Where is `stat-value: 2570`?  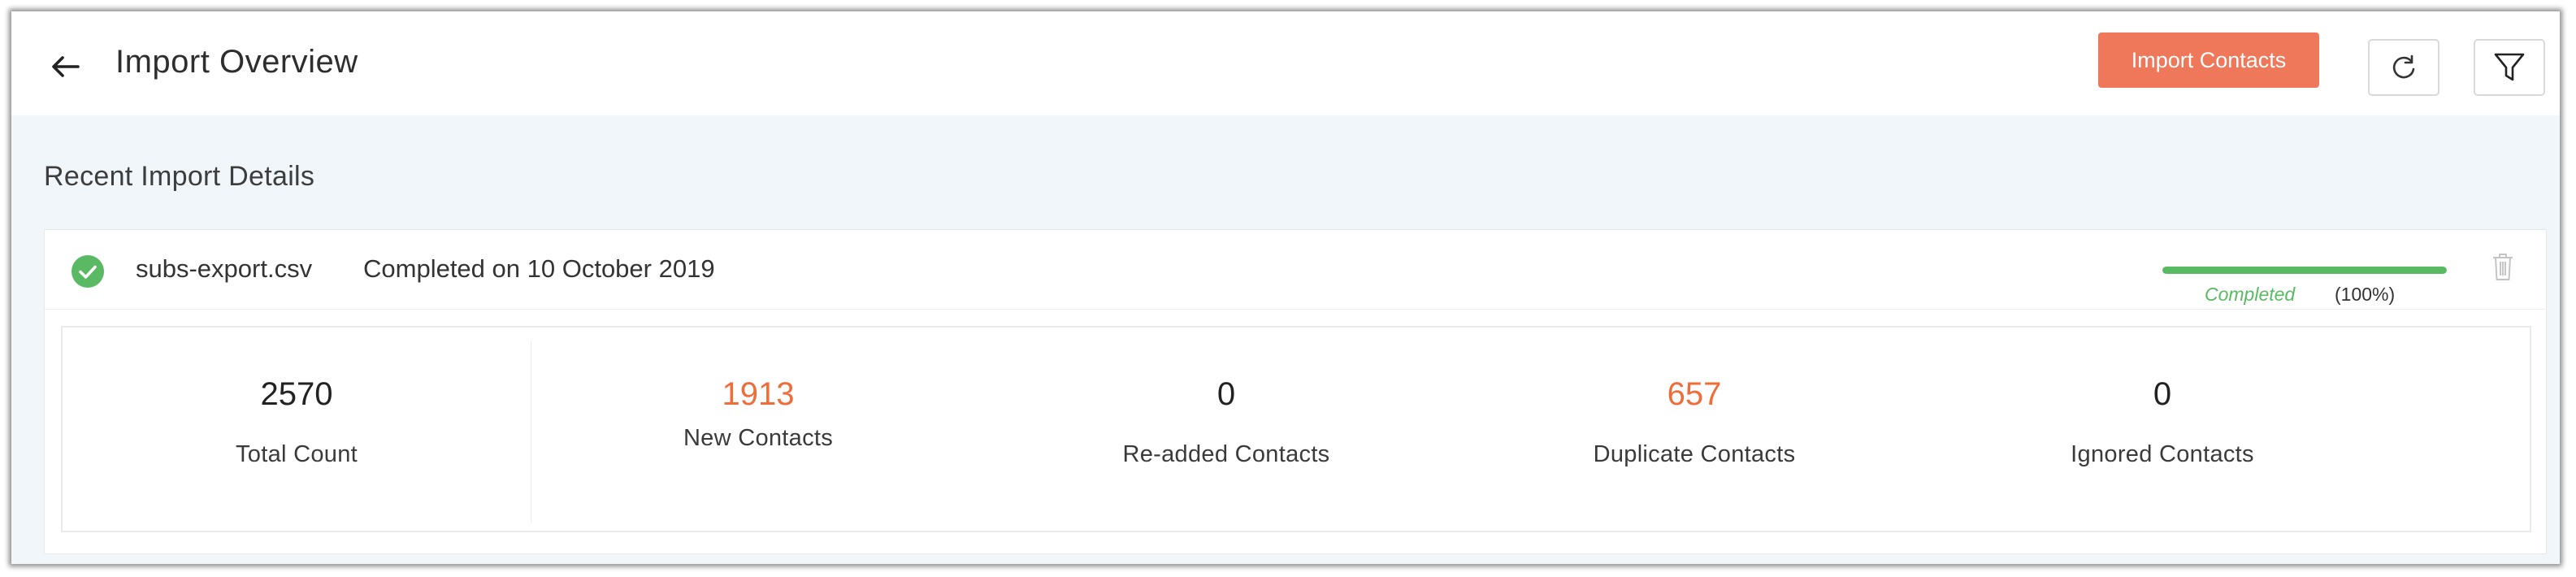 stat-value: 2570 is located at coordinates (296, 394).